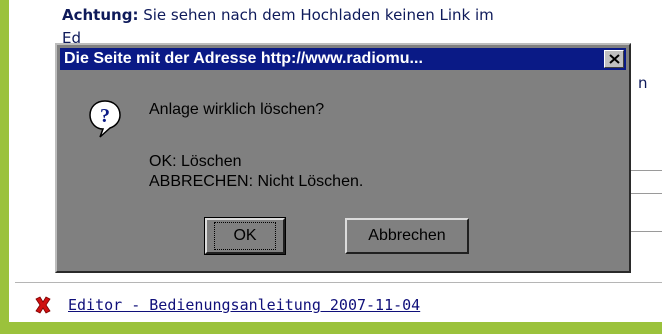 Image resolution: width=662 pixels, height=334 pixels. What do you see at coordinates (4, 167) in the screenshot?
I see `page-left-border` at bounding box center [4, 167].